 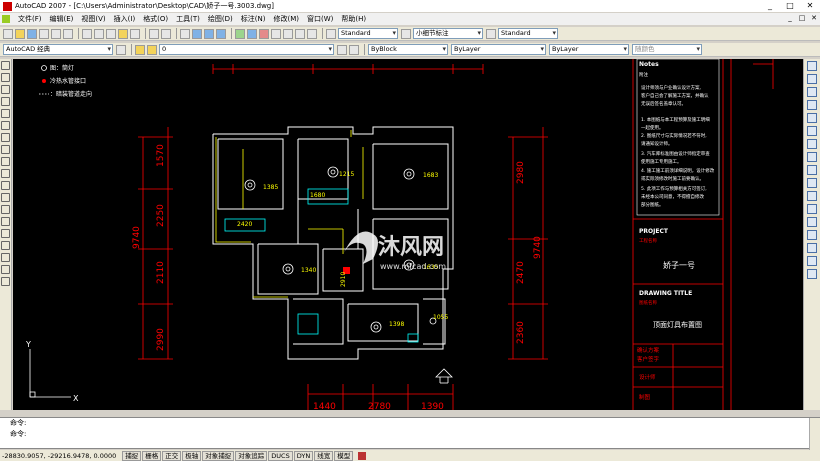 I want to click on menu-view: 视图(V), so click(x=93, y=19).